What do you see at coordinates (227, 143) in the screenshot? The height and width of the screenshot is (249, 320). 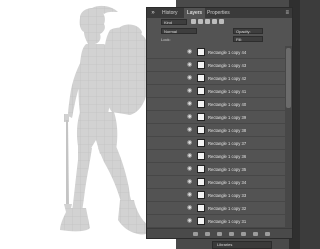 I see `layer-name: Rectangle 1 copy 37` at bounding box center [227, 143].